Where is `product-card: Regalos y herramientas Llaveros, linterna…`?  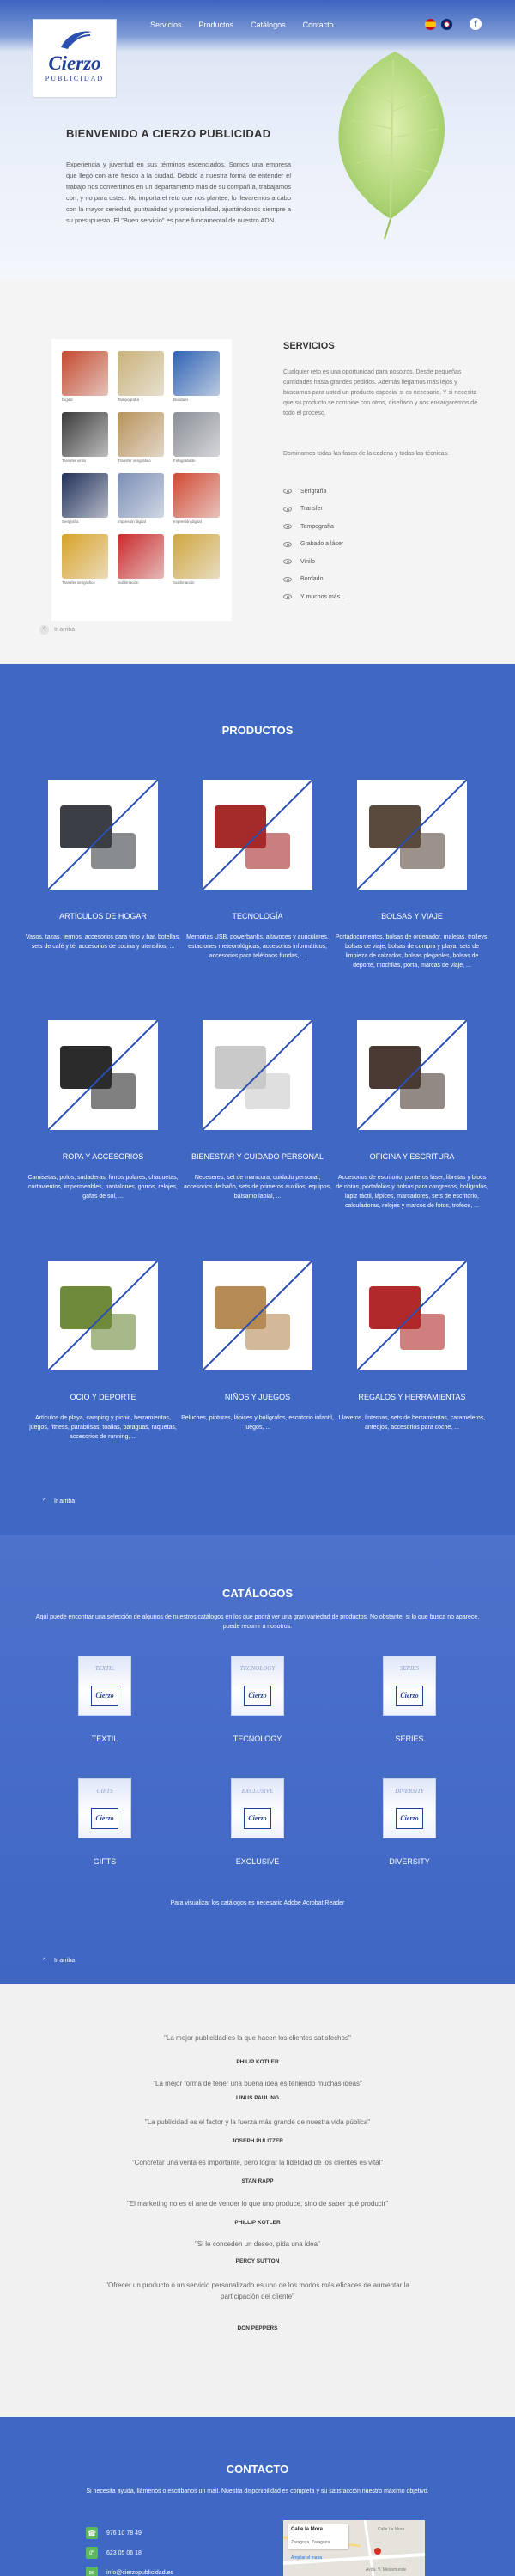
product-card: Regalos y herramientas Llaveros, linterna… is located at coordinates (412, 1346).